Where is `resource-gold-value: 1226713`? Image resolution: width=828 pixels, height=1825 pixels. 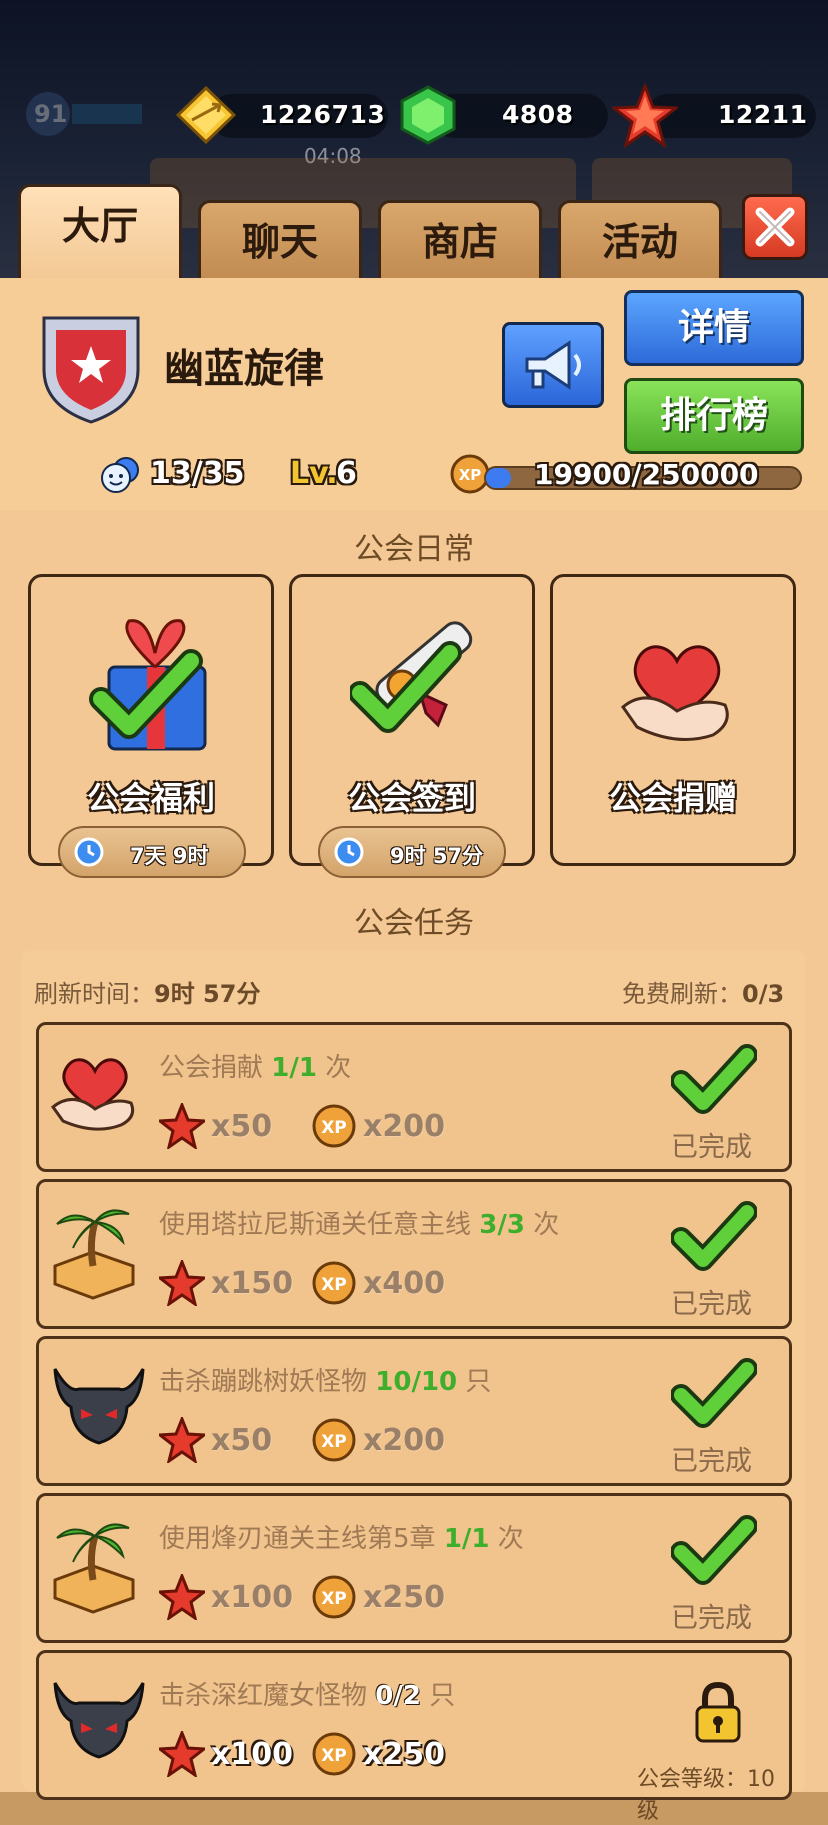
resource-gold-value: 1226713 is located at coordinates (323, 114).